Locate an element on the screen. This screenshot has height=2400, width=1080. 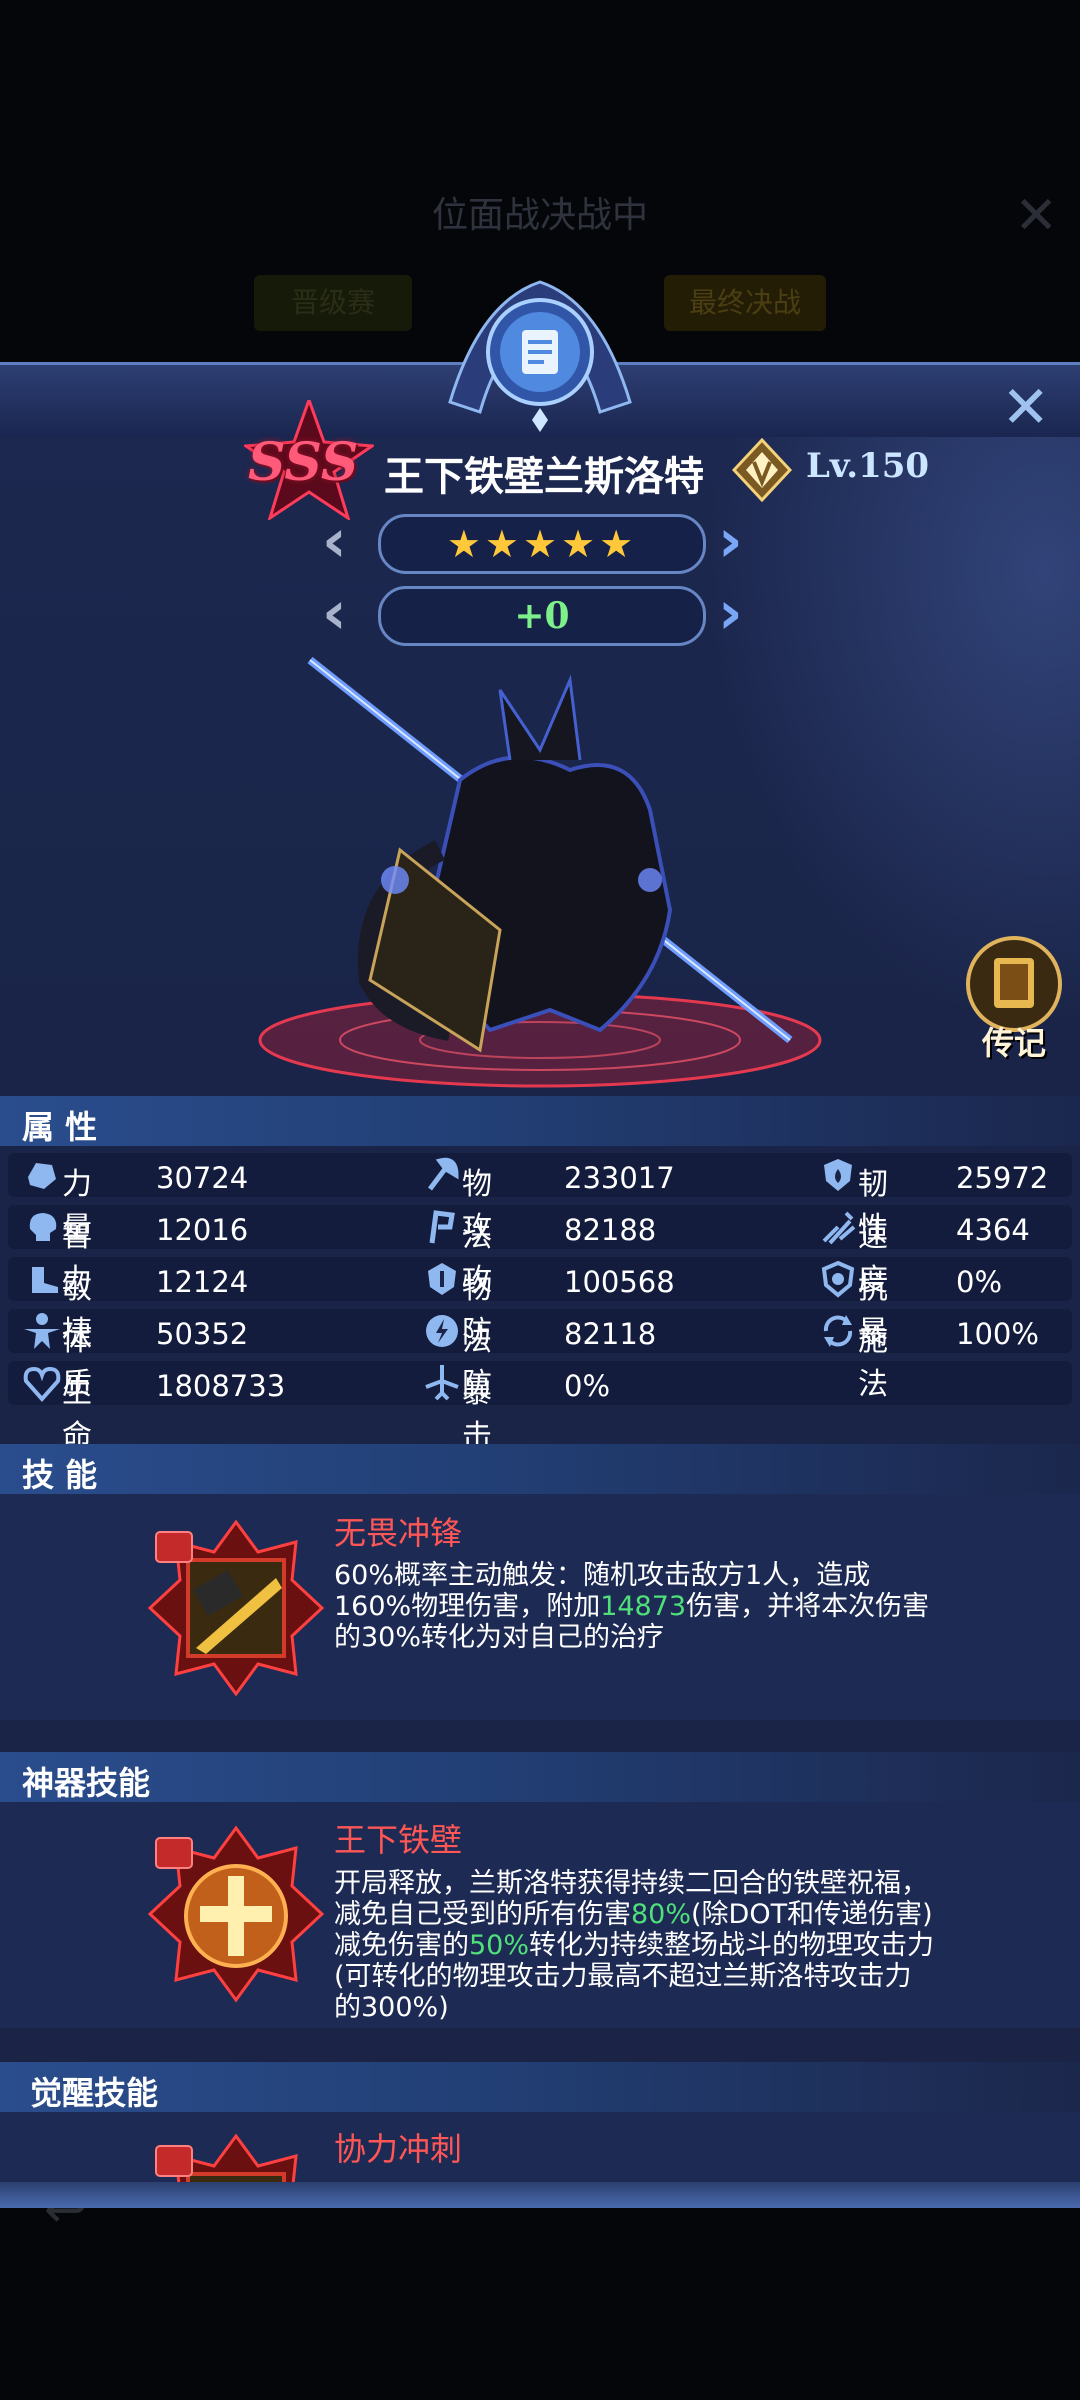
staff-icon is located at coordinates (442, 1227).